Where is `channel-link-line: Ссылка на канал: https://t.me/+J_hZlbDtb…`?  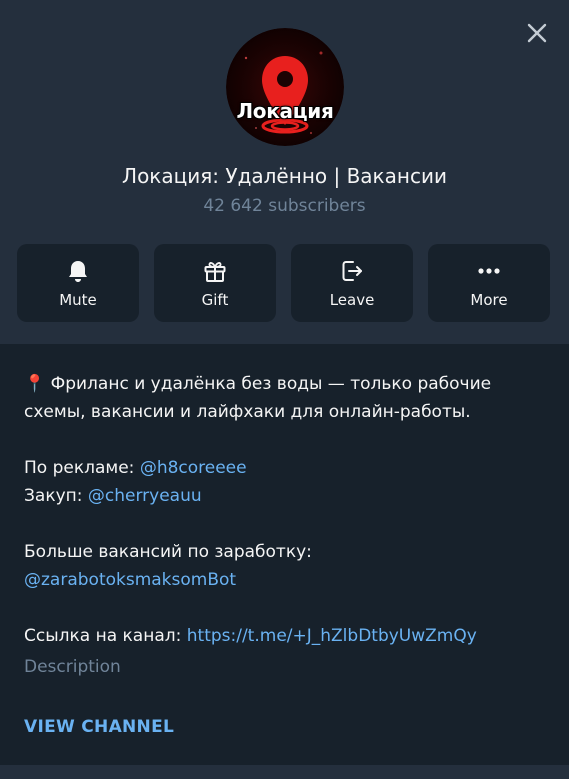 channel-link-line: Ссылка на канал: https://t.me/+J_hZlbDtb… is located at coordinates (284, 636).